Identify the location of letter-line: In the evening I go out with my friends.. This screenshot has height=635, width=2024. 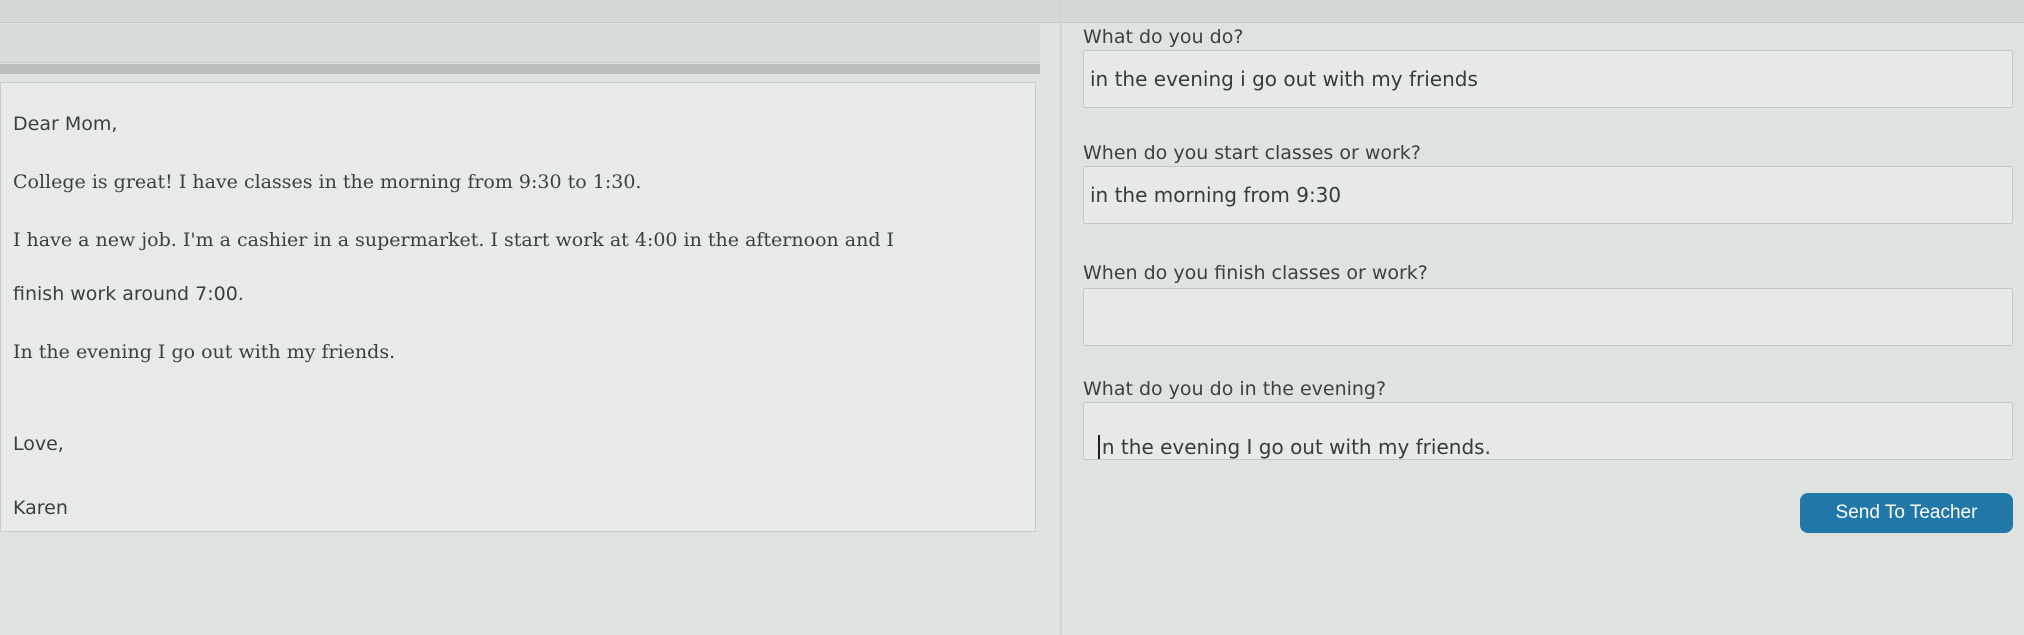
(204, 352).